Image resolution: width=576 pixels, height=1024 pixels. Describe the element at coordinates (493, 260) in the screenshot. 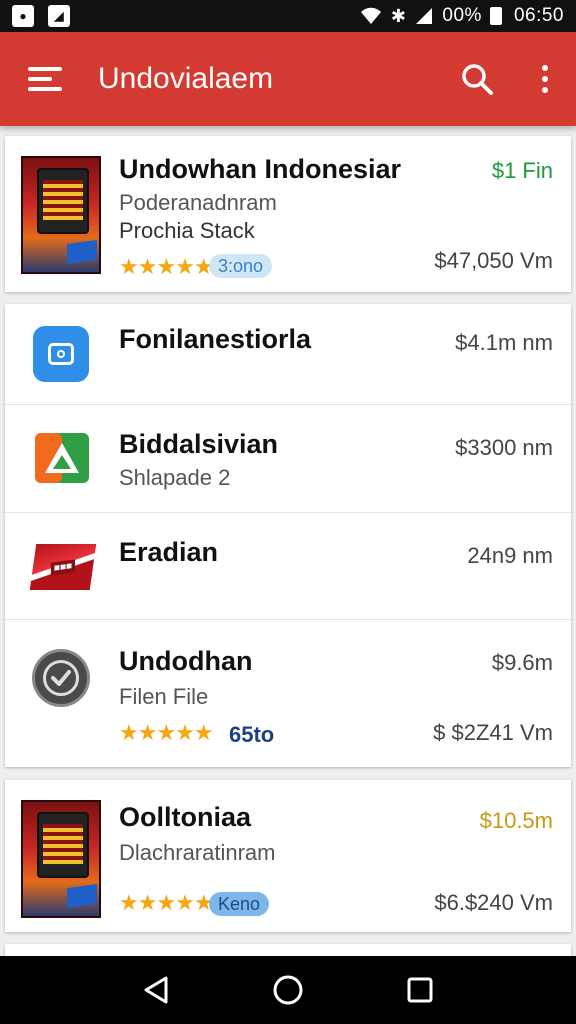

I see `item-total: $47,050 Vm` at that location.